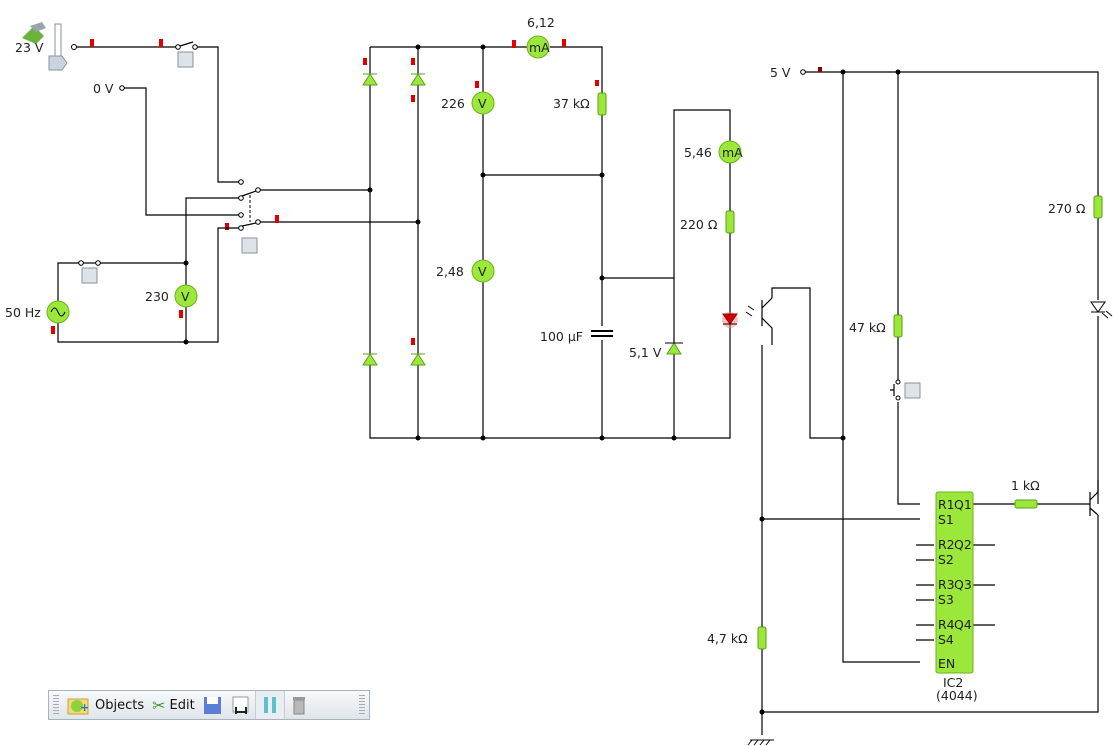 This screenshot has height=746, width=1119. I want to click on dc-voltage-source: 23 V, so click(46, 46).